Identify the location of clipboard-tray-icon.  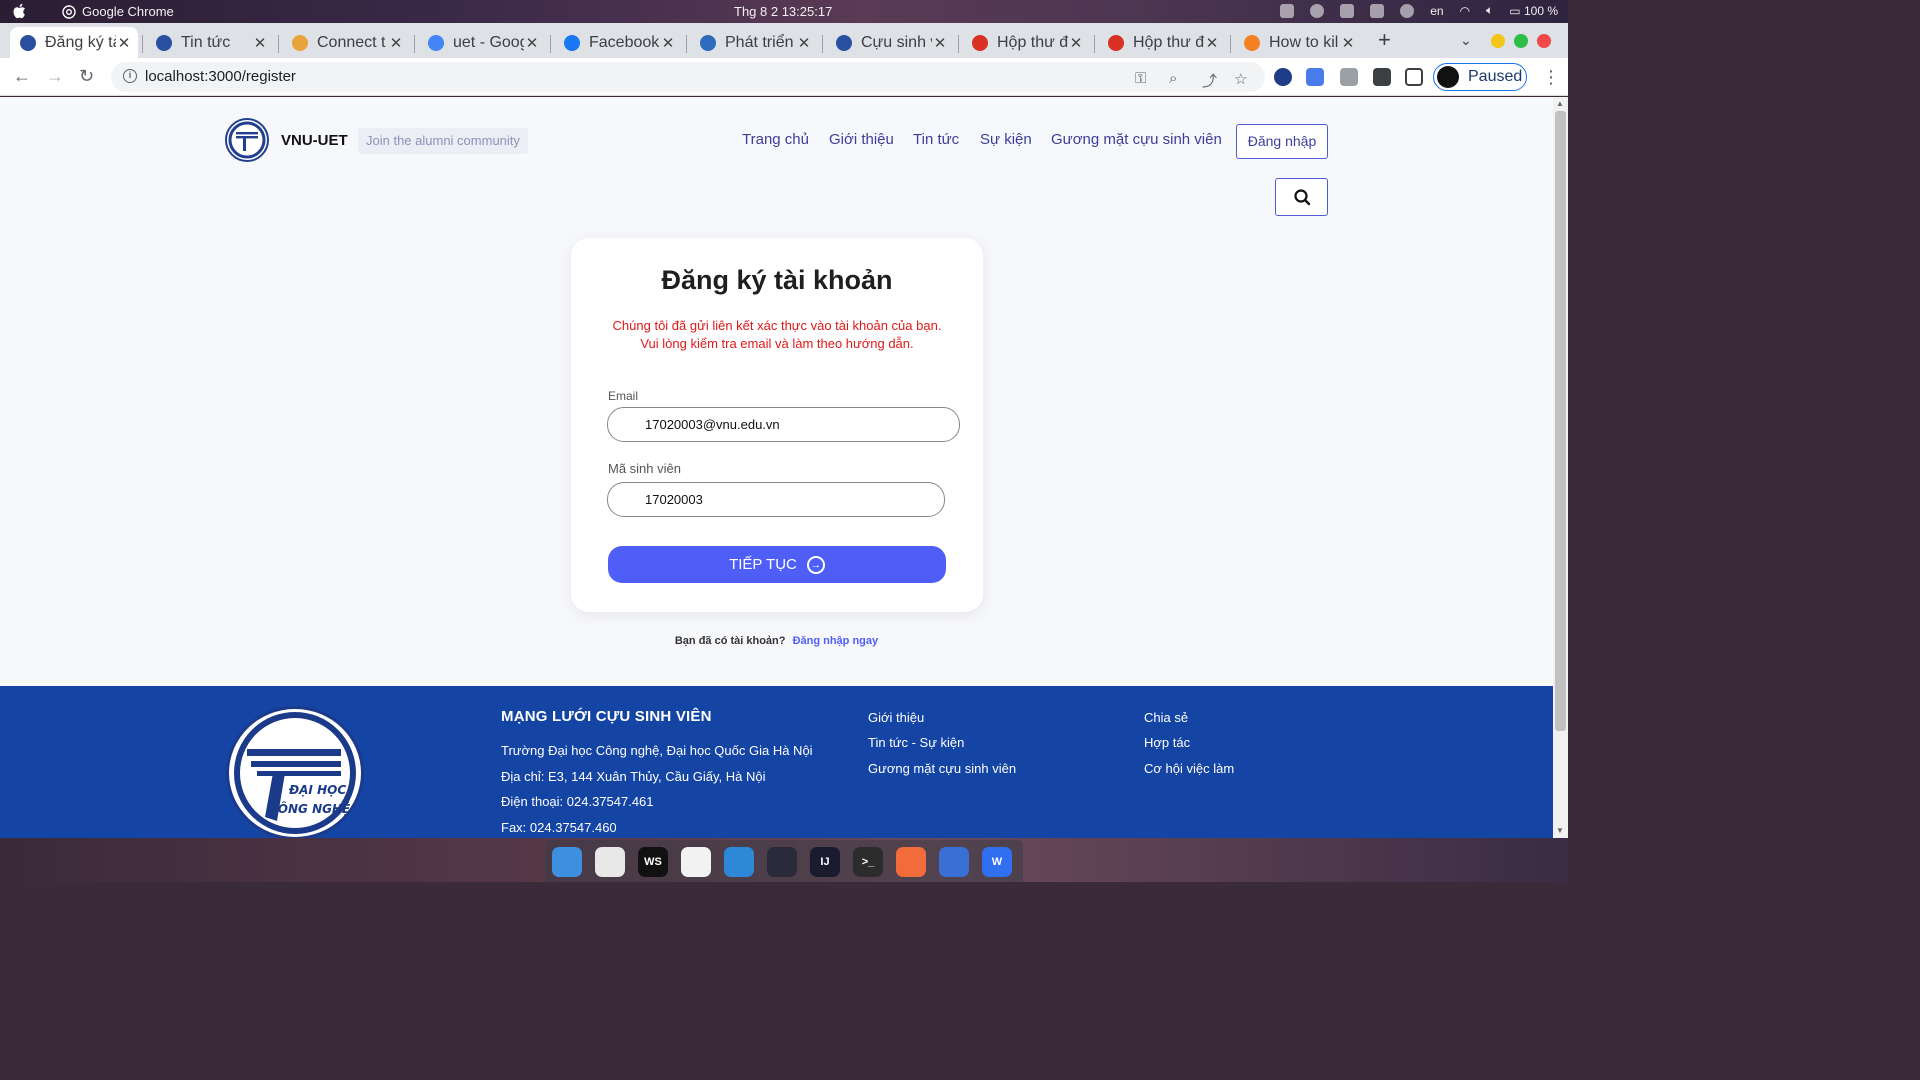
(1377, 10).